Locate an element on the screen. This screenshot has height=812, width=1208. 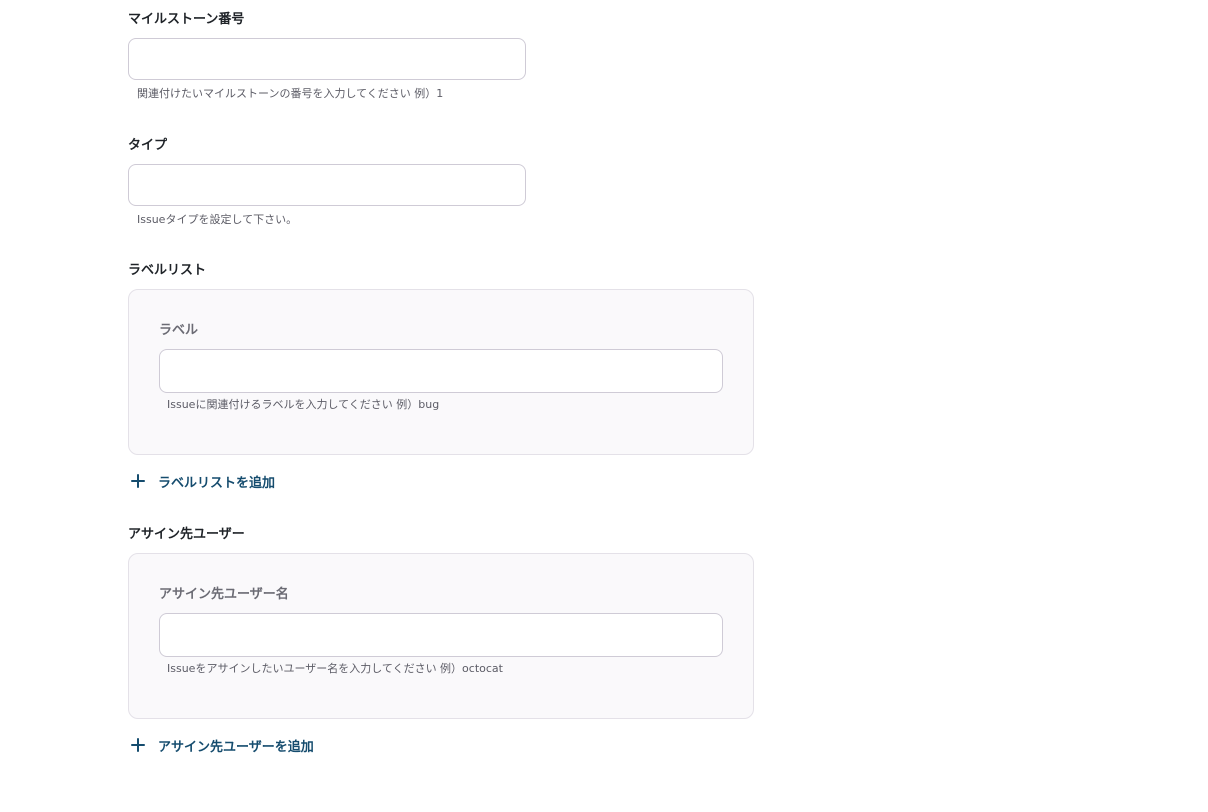
type-input is located at coordinates (327, 185).